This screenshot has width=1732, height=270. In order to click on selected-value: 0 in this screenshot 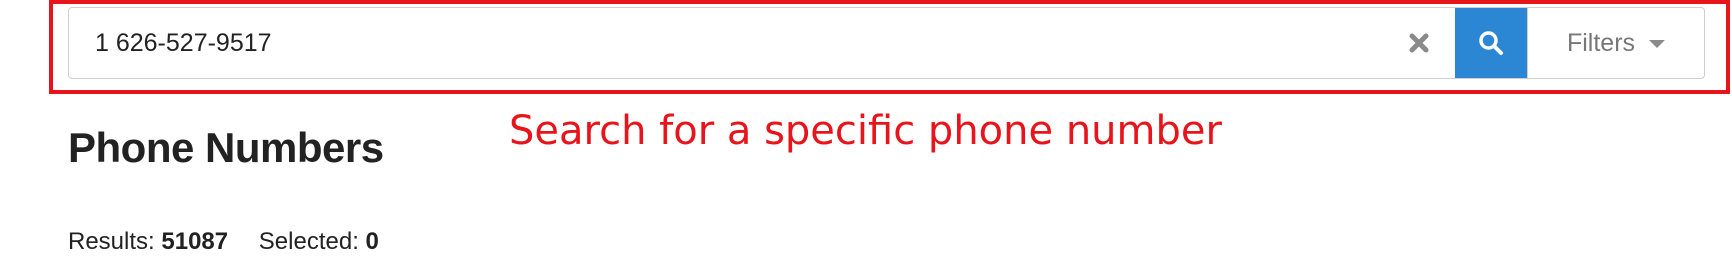, I will do `click(372, 241)`.